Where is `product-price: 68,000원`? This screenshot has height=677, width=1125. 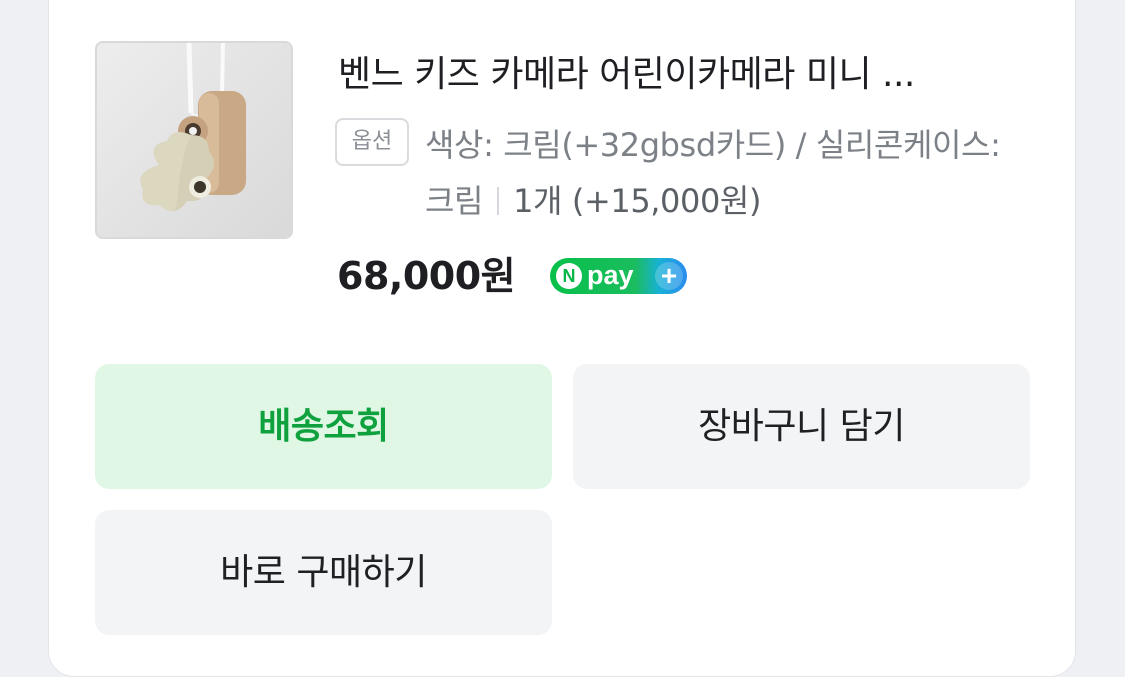
product-price: 68,000원 is located at coordinates (426, 276).